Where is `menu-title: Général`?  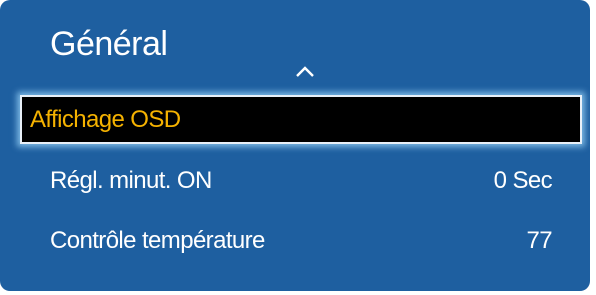
menu-title: Général is located at coordinates (109, 44).